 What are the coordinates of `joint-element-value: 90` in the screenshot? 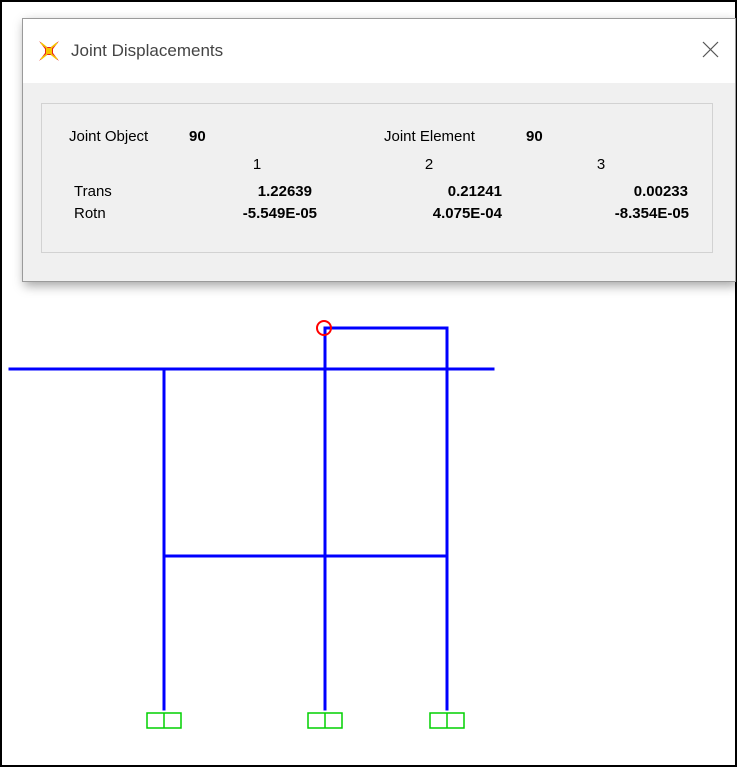 It's located at (534, 136).